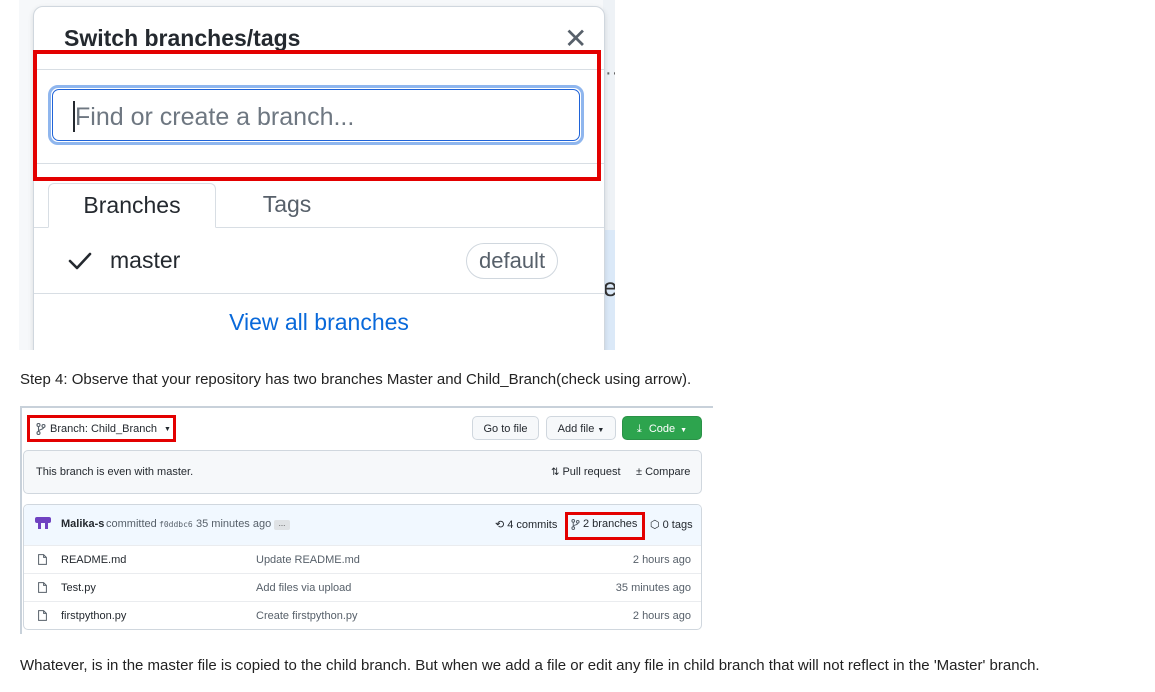 This screenshot has height=692, width=1155. Describe the element at coordinates (43, 523) in the screenshot. I see `avatar` at that location.